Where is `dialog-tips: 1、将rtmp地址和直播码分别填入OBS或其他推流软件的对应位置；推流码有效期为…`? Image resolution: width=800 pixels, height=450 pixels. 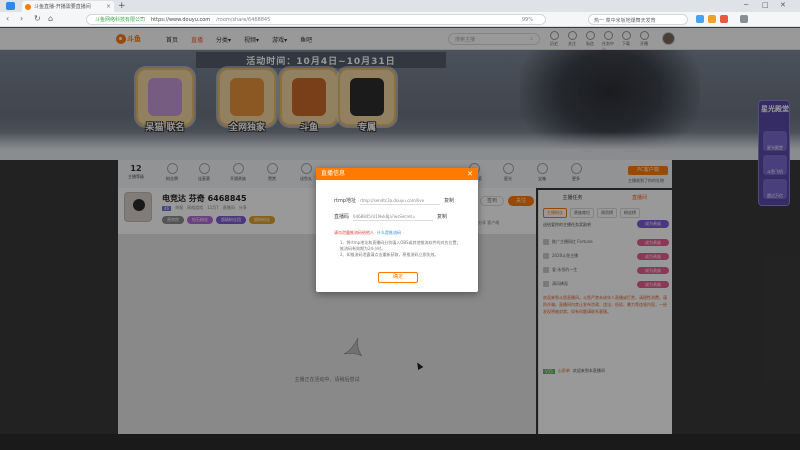
dialog-tips: 1、将rtmp地址和直播码分别填入OBS或其他推流软件的对应位置；推流码有效期为… is located at coordinates (402, 249).